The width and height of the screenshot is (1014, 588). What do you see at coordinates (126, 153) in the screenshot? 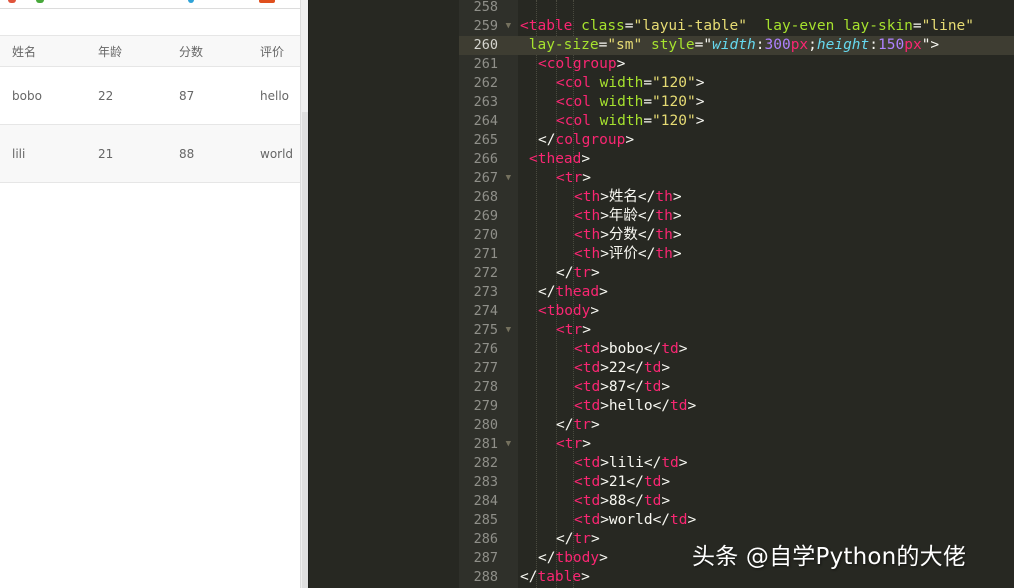
I see `table-cell: 21` at bounding box center [126, 153].